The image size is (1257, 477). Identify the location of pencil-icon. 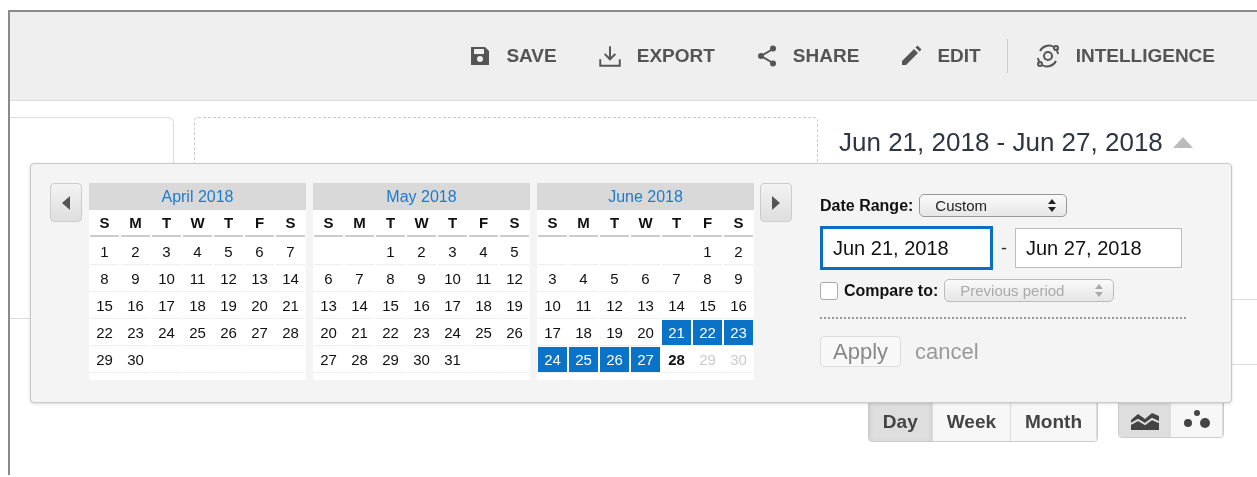
(911, 56).